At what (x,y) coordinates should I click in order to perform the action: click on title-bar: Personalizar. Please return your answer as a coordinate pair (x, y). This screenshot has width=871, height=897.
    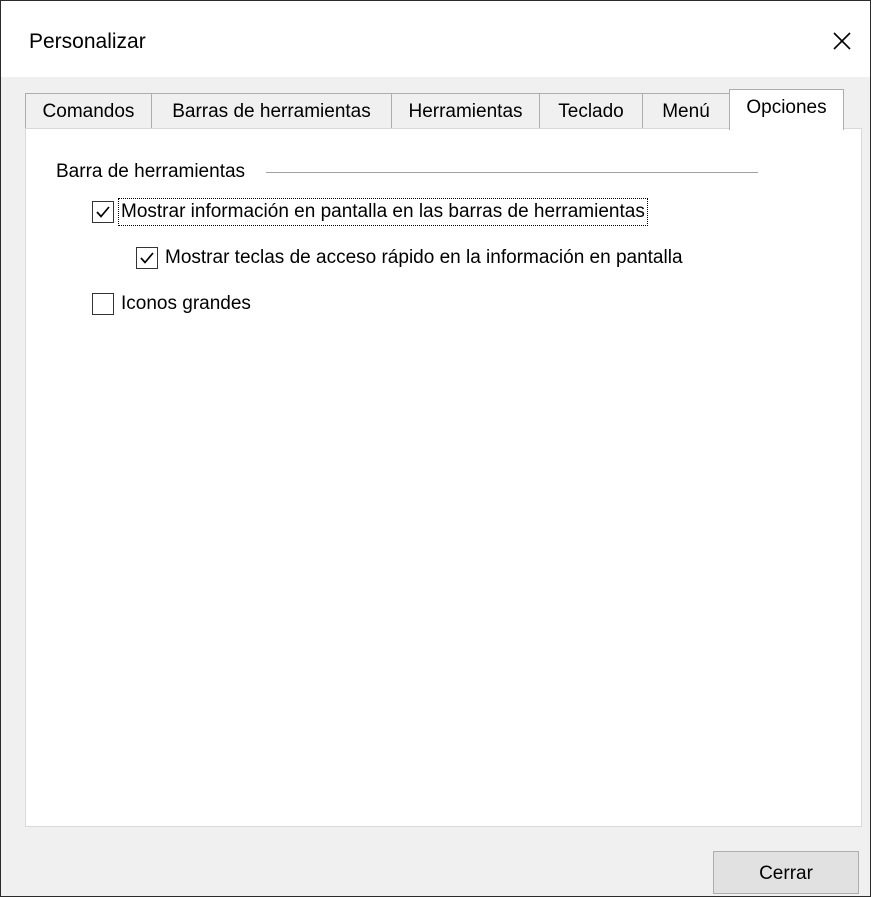
    Looking at the image, I should click on (435, 39).